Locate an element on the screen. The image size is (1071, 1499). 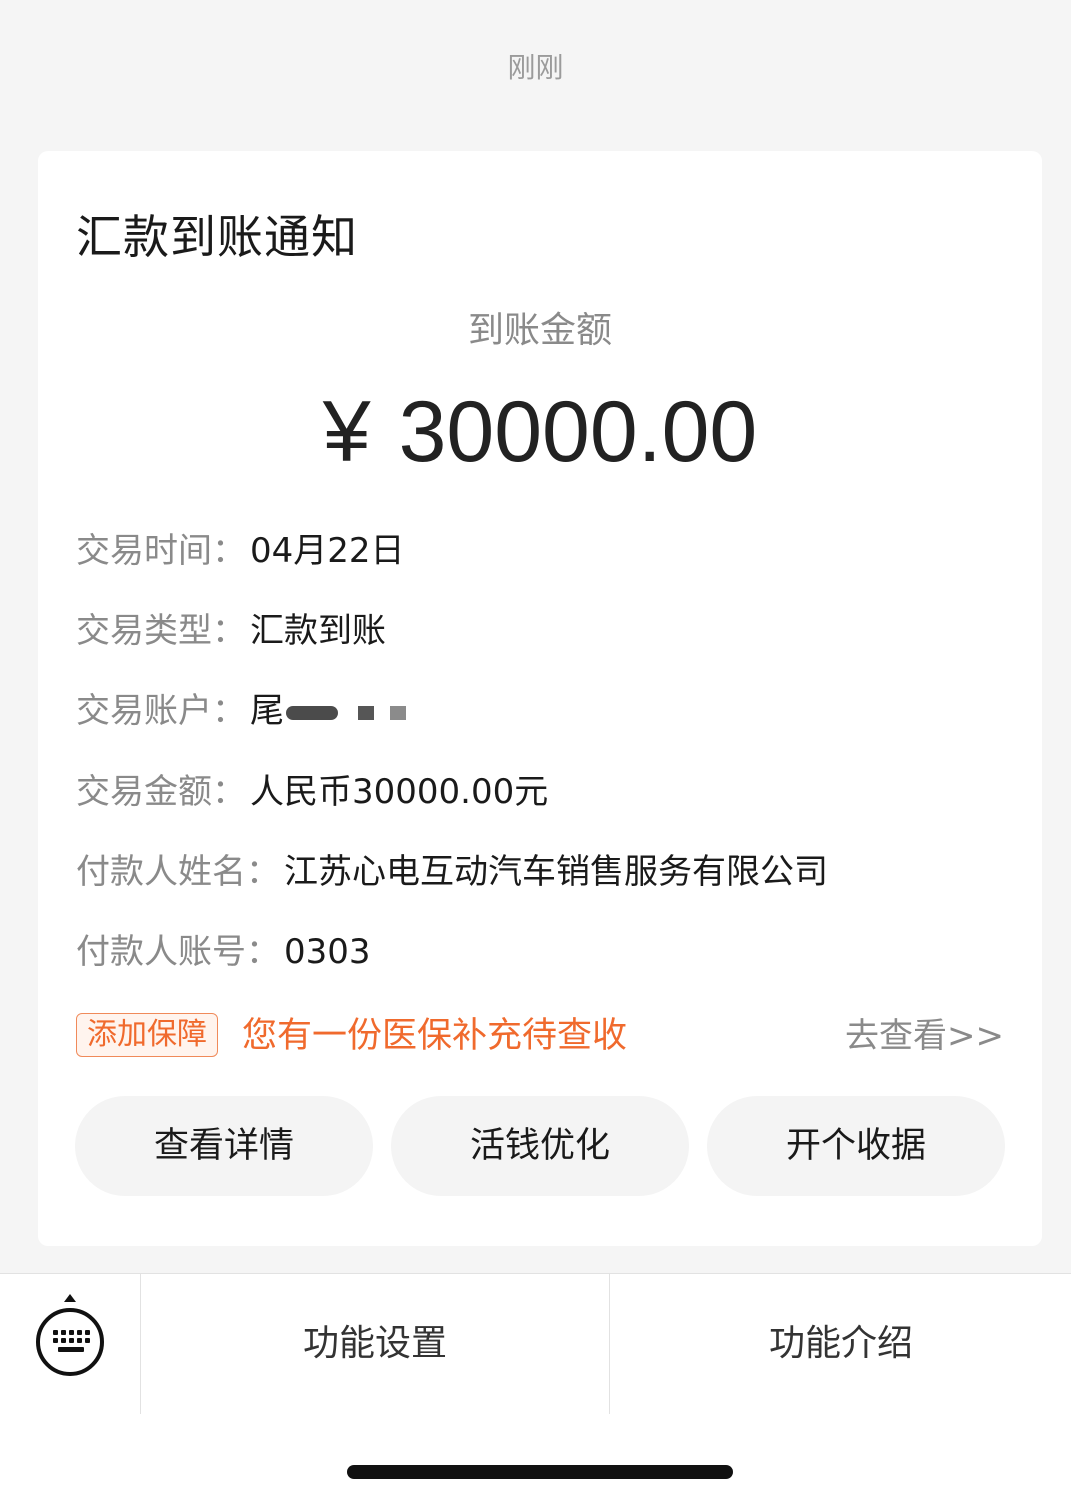
detail-value: 0303 is located at coordinates (327, 952).